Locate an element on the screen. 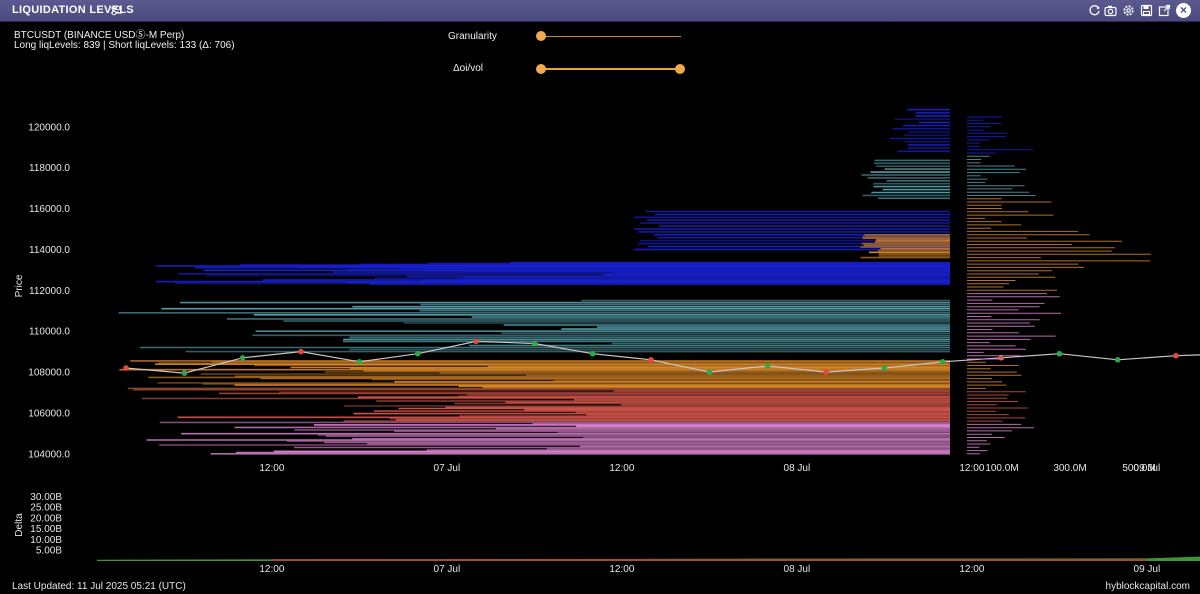  price-tick-label: 112000.0 is located at coordinates (49, 291).